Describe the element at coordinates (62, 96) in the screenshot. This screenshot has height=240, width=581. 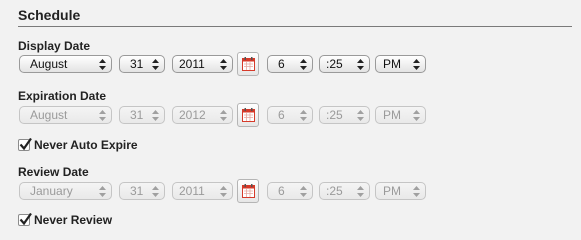
I see `expiration-date-label: Expiration Date` at that location.